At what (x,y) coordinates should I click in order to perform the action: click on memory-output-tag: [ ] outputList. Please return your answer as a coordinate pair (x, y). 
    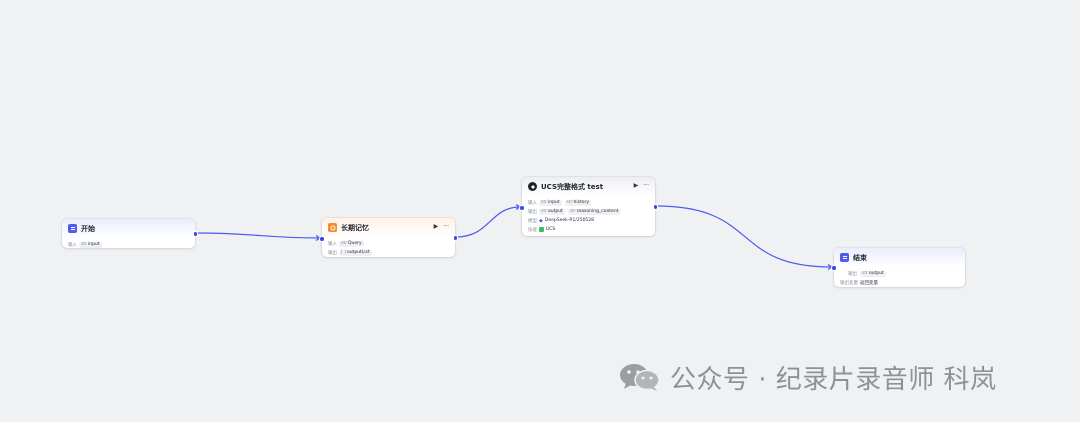
    Looking at the image, I should click on (355, 252).